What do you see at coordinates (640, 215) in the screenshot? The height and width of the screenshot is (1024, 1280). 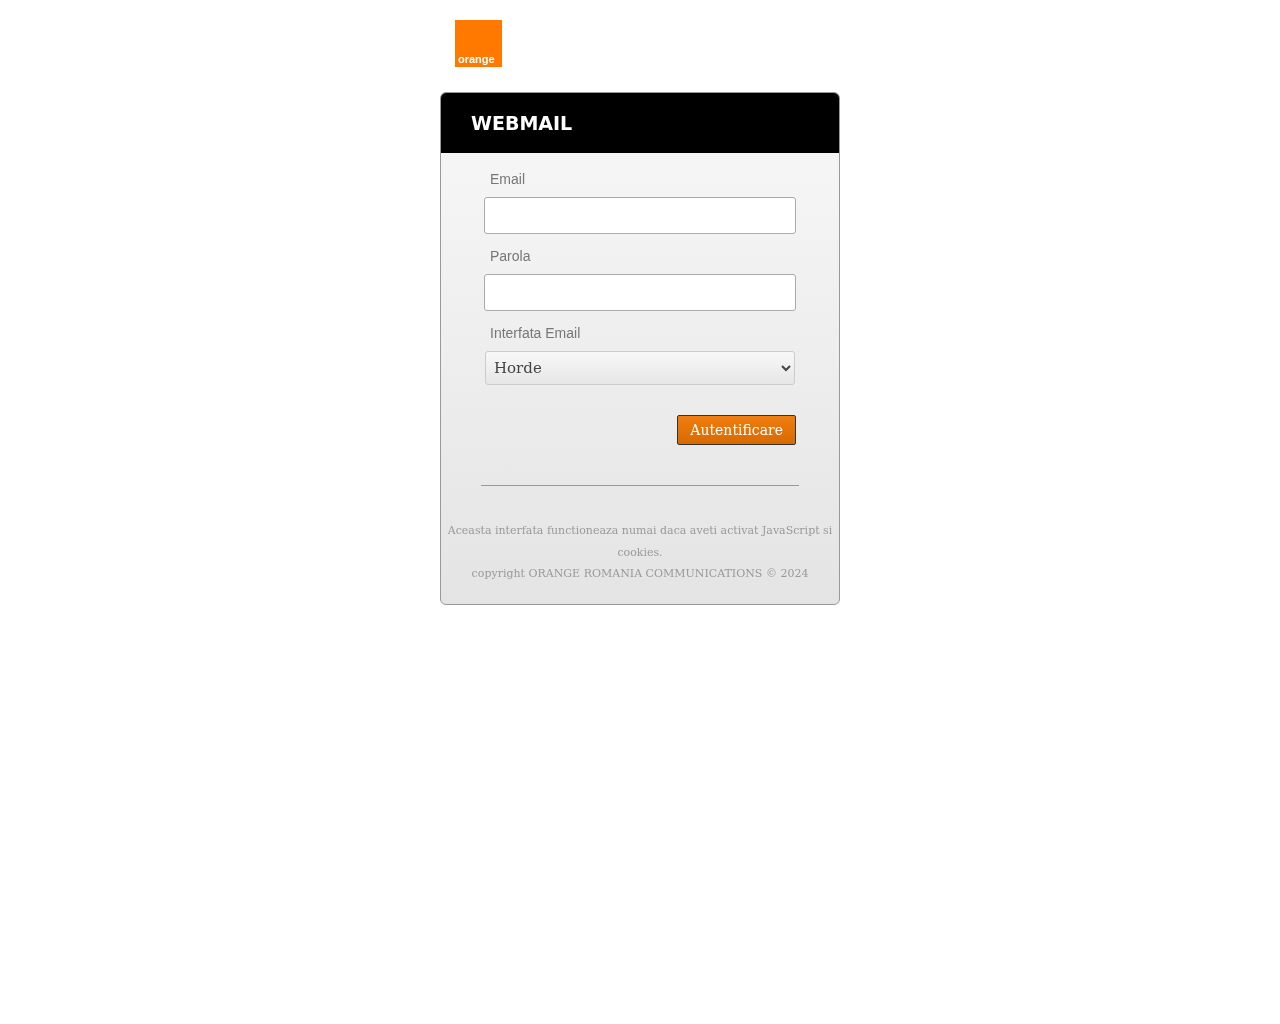 I see `email-field` at bounding box center [640, 215].